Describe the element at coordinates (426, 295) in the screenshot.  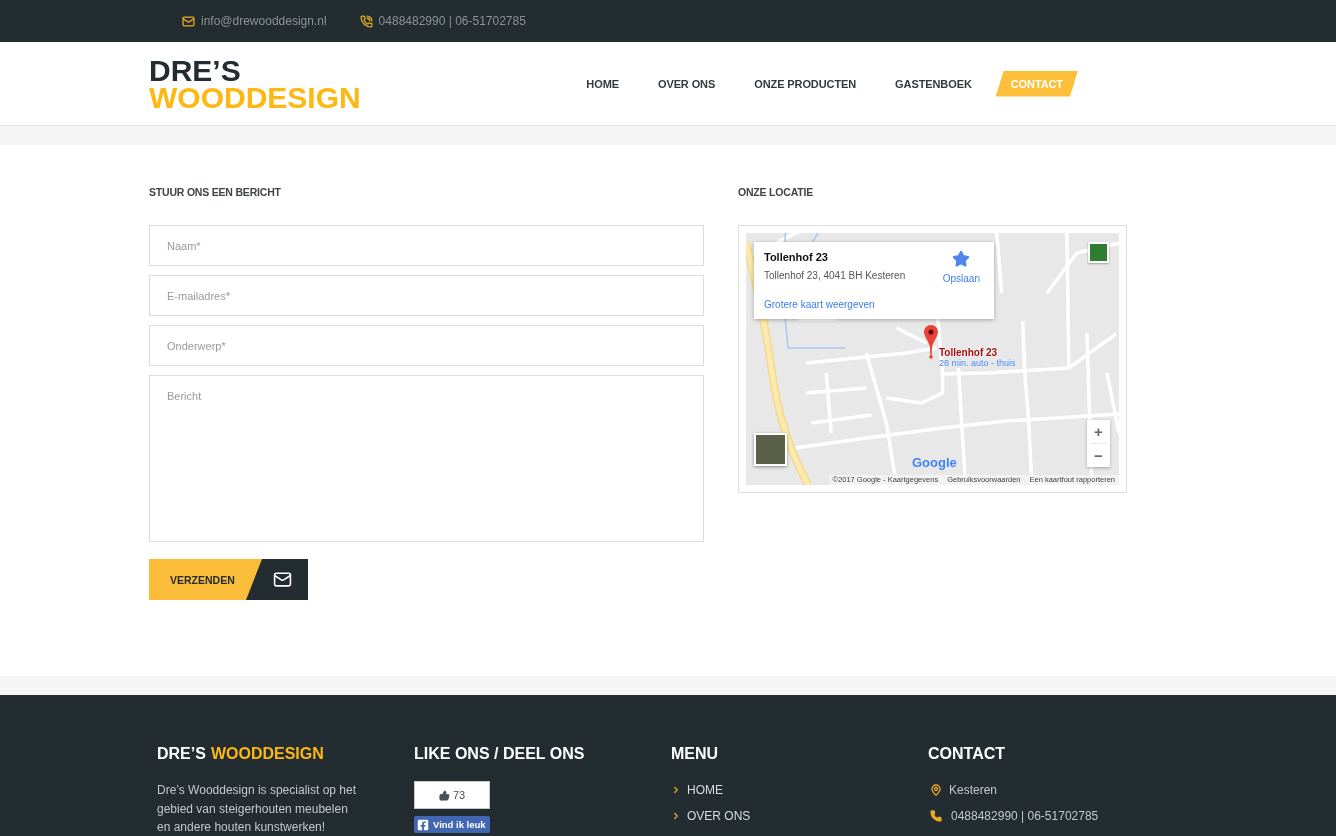
I see `input-field: E-mailadres*` at that location.